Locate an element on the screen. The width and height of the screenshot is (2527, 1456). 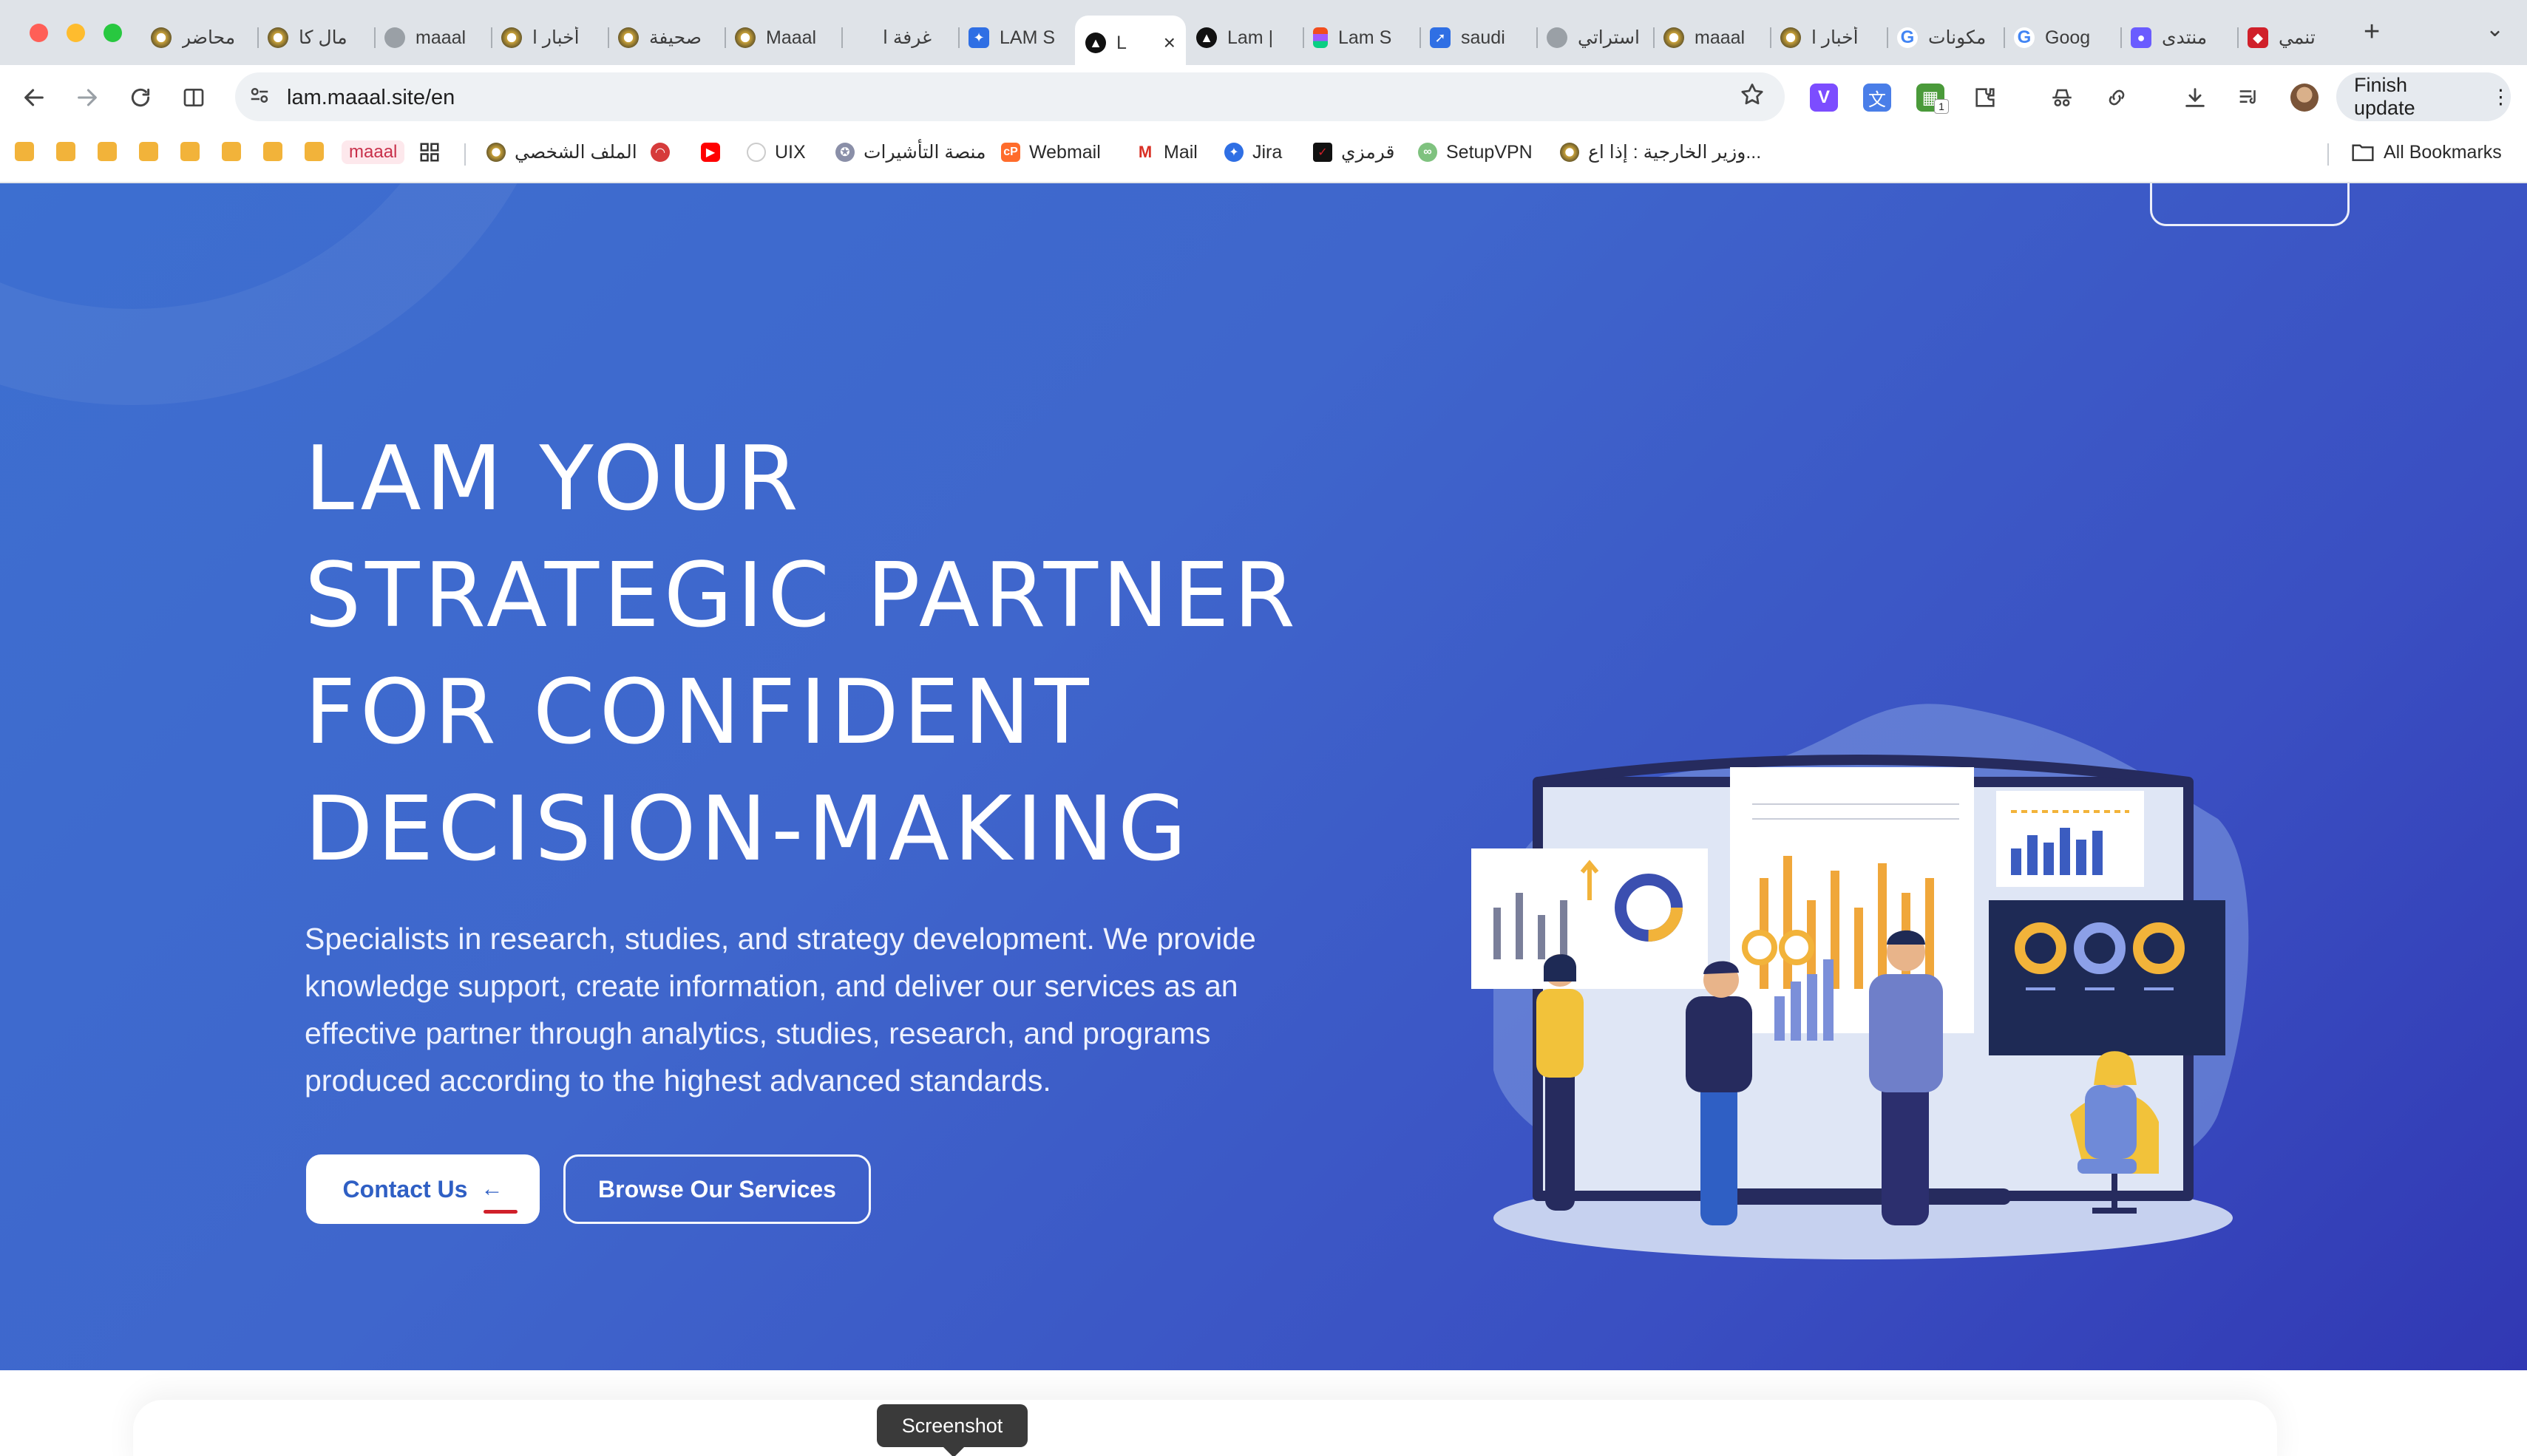
bookmark-mail: M Mail is located at coordinates (1167, 152).